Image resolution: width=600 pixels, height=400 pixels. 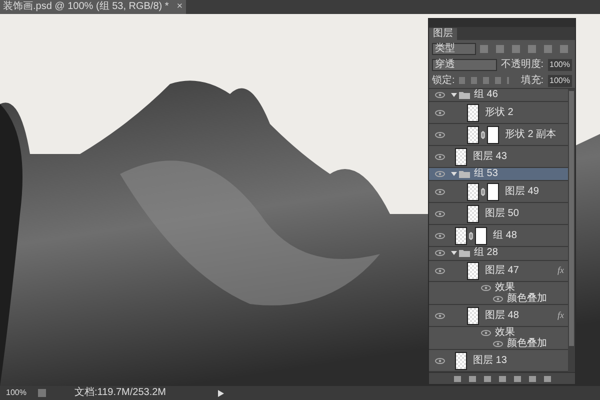 I want to click on filter-dropdown: 类型, so click(x=454, y=48).